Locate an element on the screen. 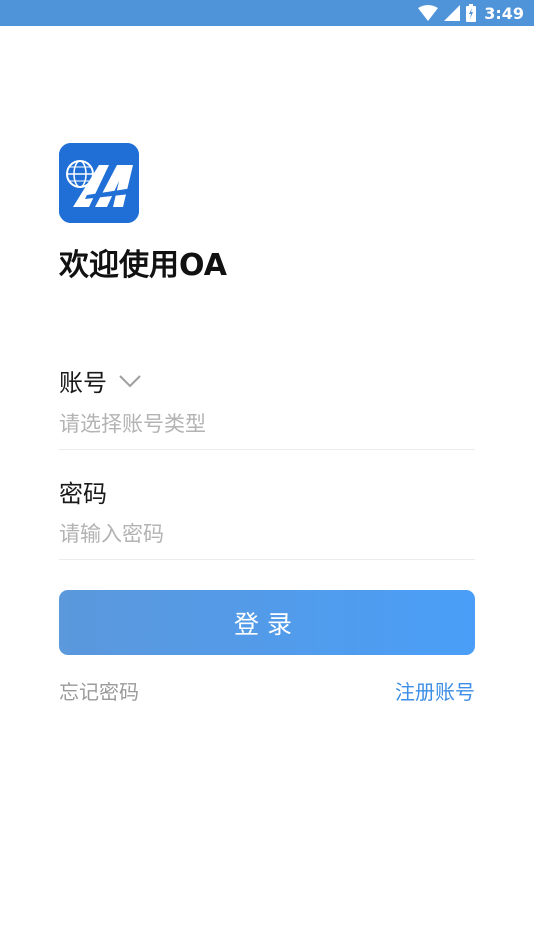 The image size is (534, 950). battery-icon is located at coordinates (471, 13).